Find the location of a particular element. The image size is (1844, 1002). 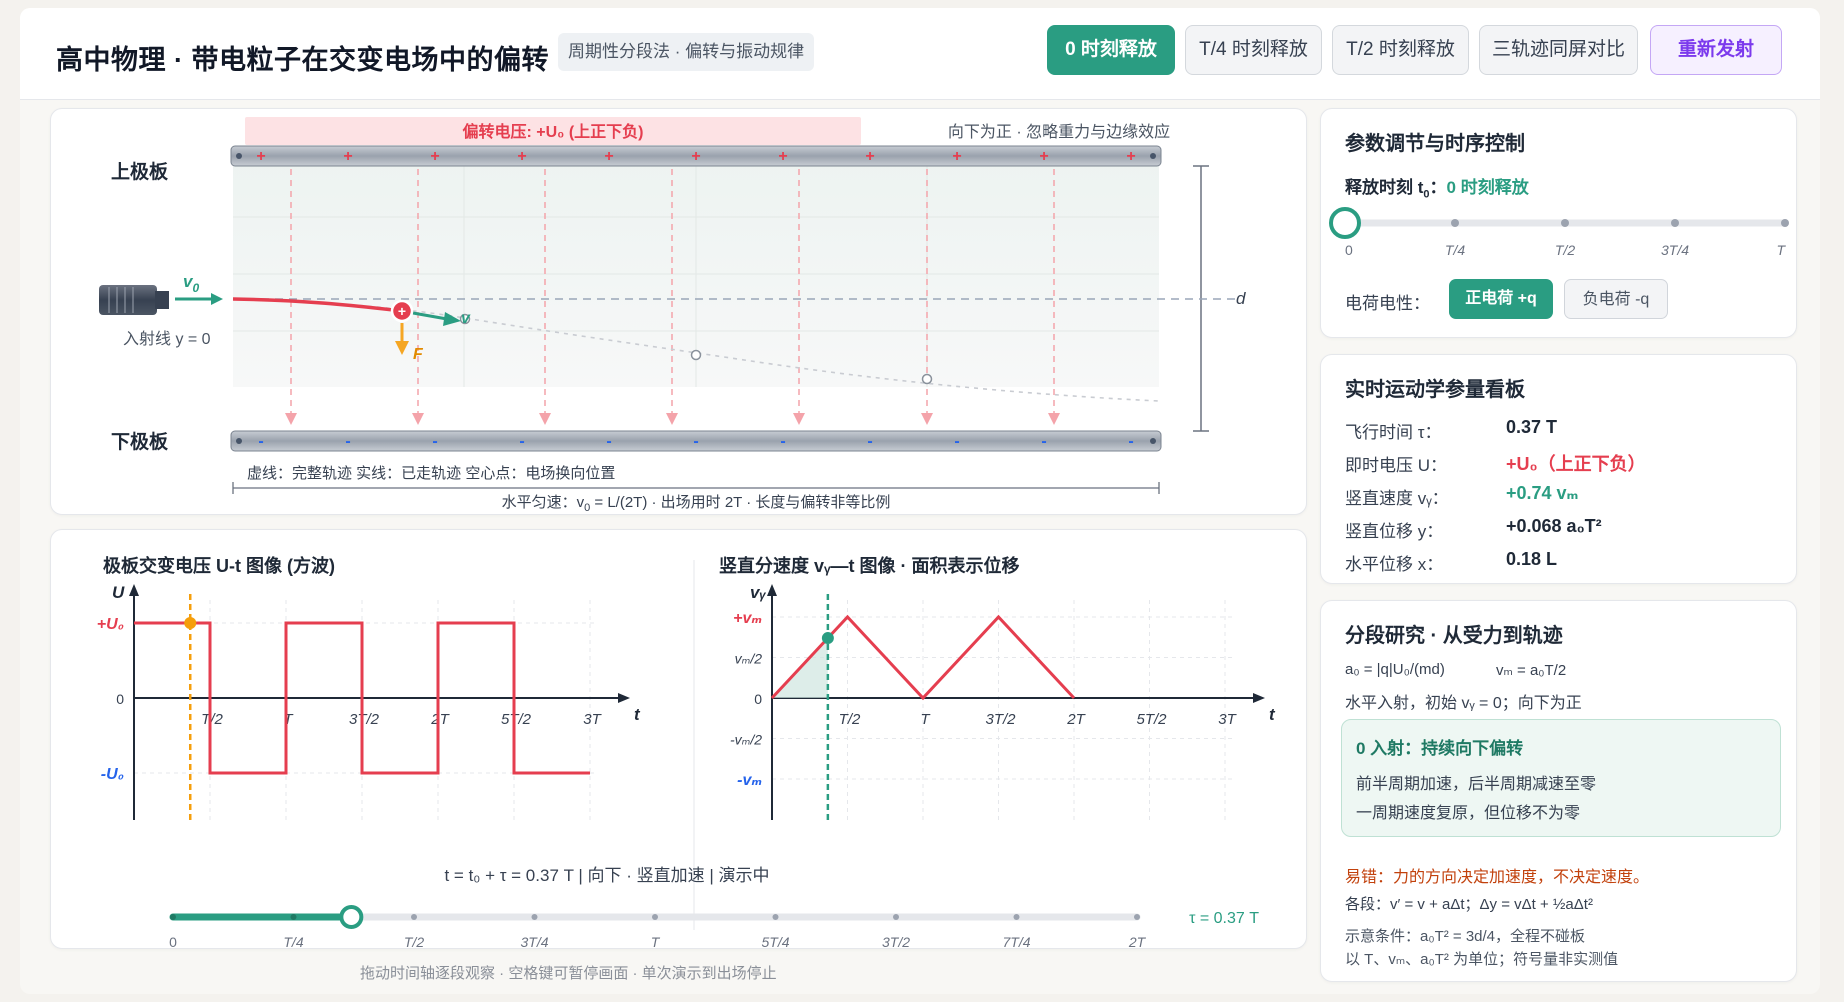

condition-line-1: 示意条件：a₀T² = 3d/4，全程不碰板 is located at coordinates (1465, 936).